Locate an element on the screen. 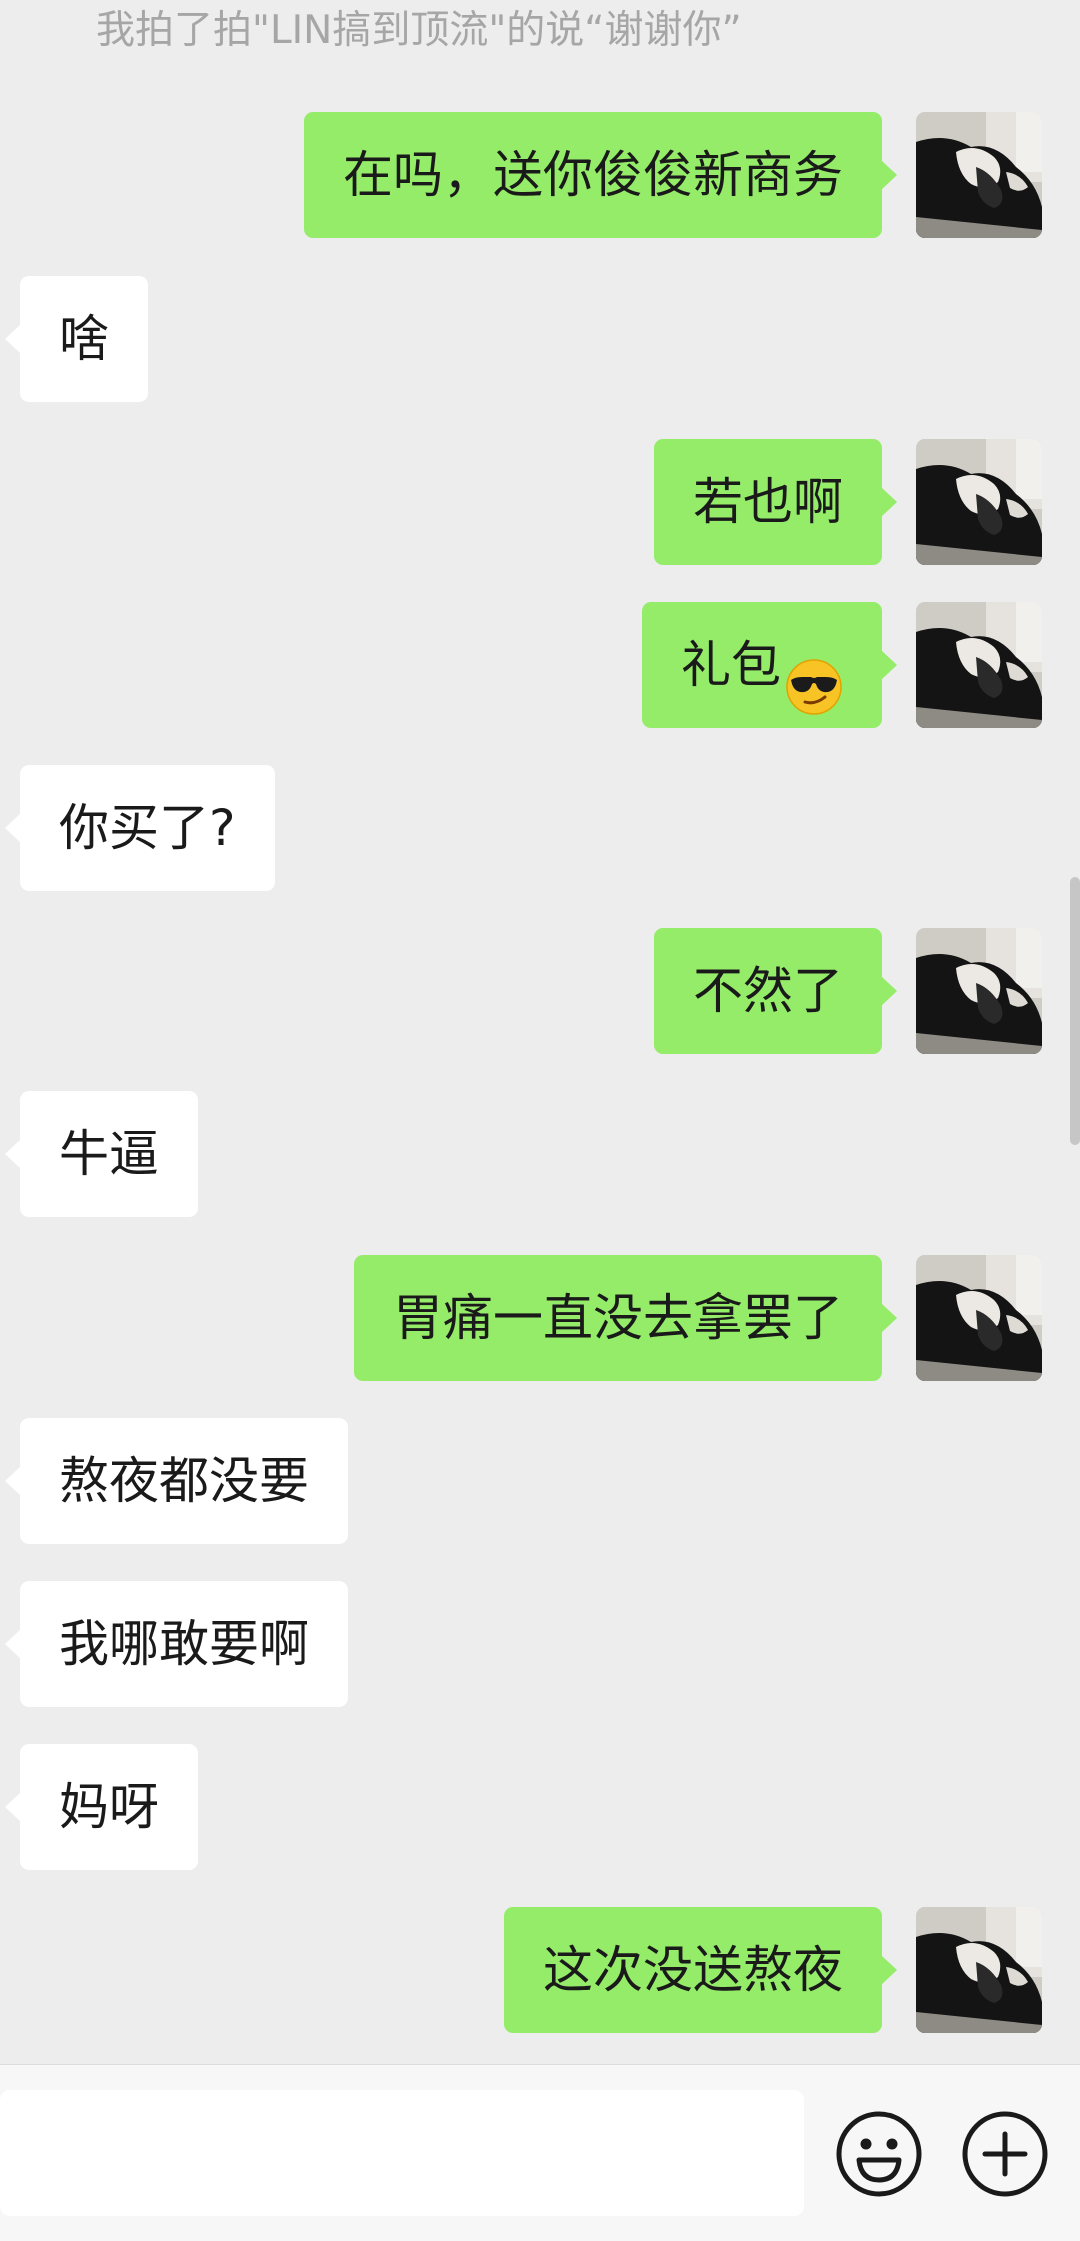 Image resolution: width=1080 pixels, height=2241 pixels. message-row: 牛逼 is located at coordinates (540, 1154).